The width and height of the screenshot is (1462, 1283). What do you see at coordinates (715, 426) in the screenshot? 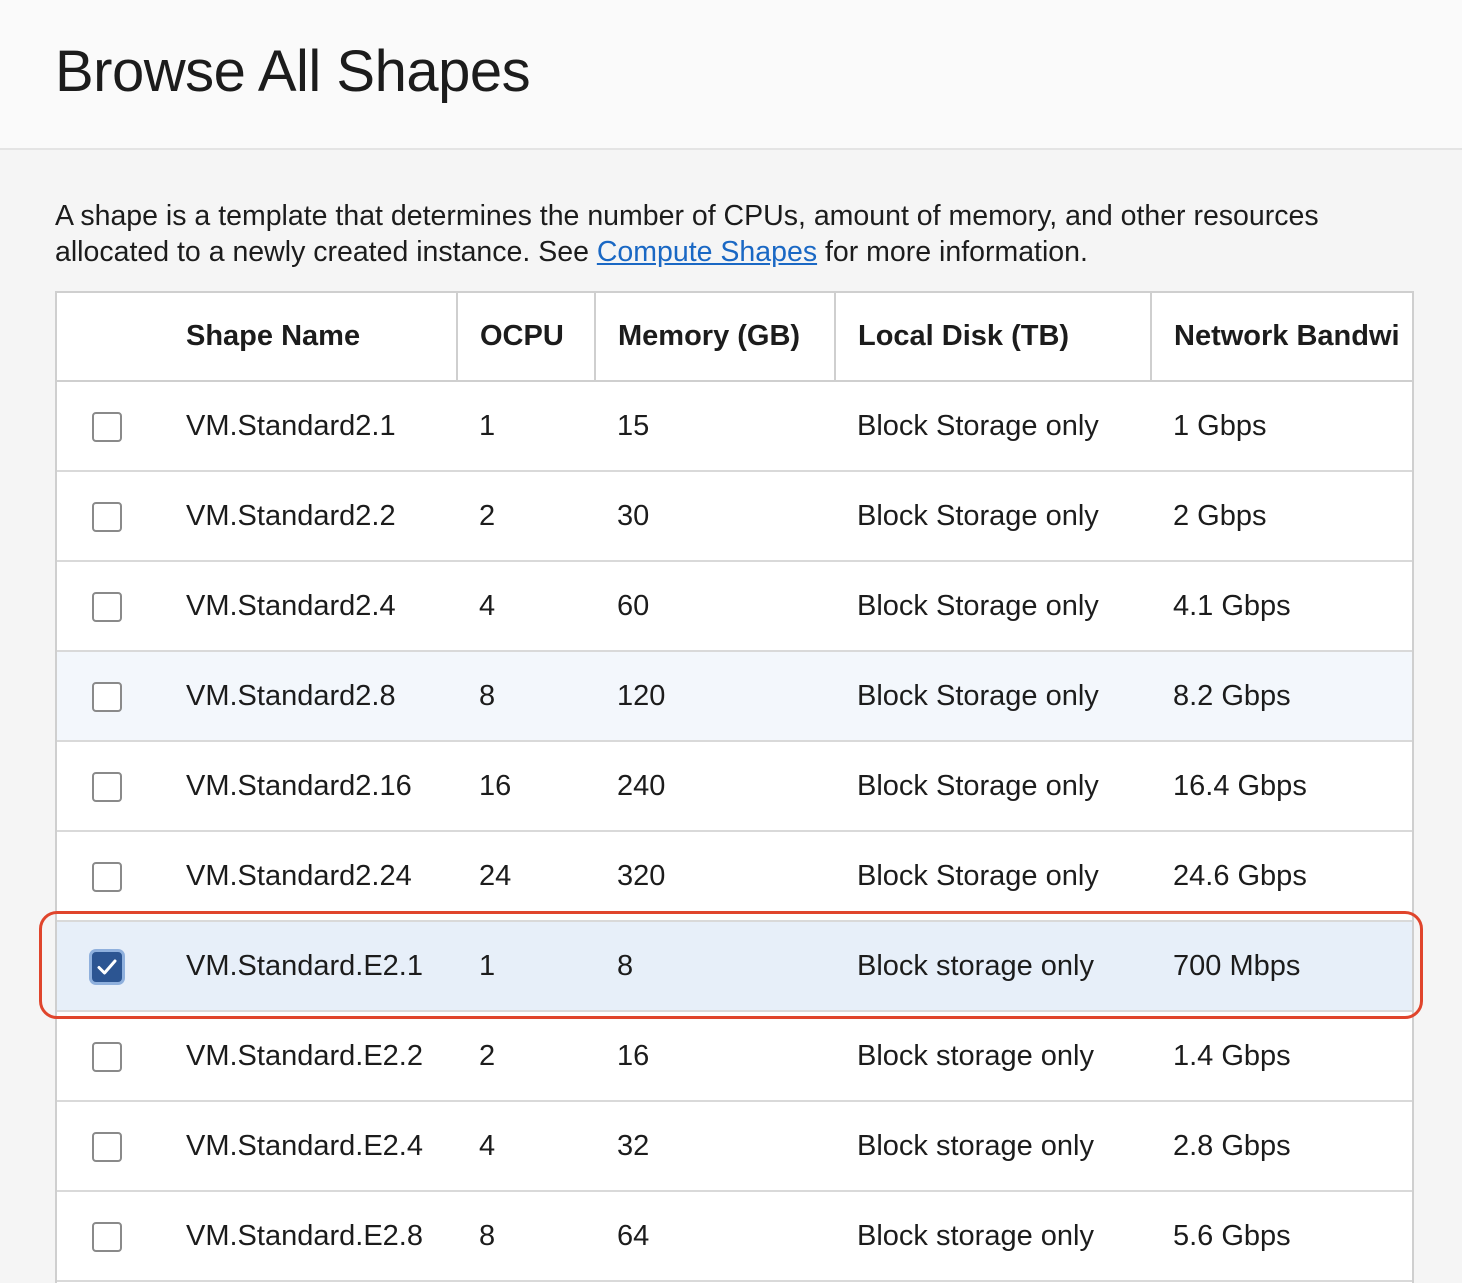
I see `cell-memory: 15` at bounding box center [715, 426].